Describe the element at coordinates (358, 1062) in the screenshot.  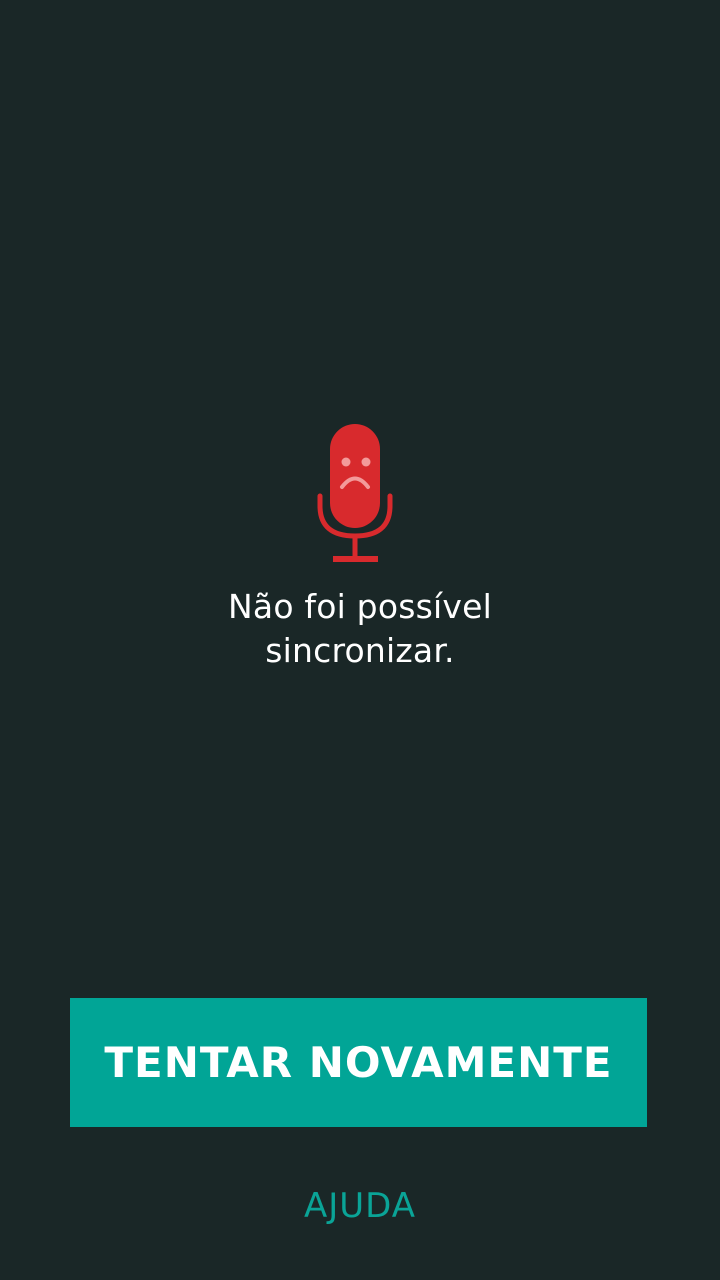
I see `retry-button: TENTAR NOVAMENTE` at that location.